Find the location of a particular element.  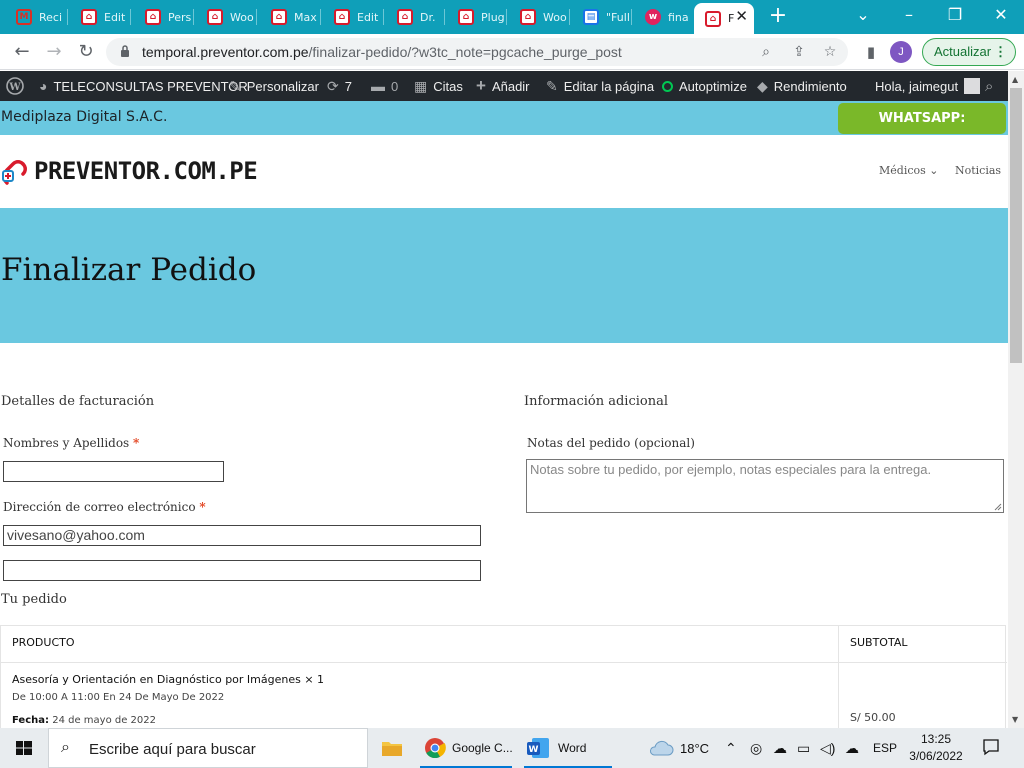

adminbar-site-name: ◕ TELECONSULTAS PREVENTOR is located at coordinates (143, 86).